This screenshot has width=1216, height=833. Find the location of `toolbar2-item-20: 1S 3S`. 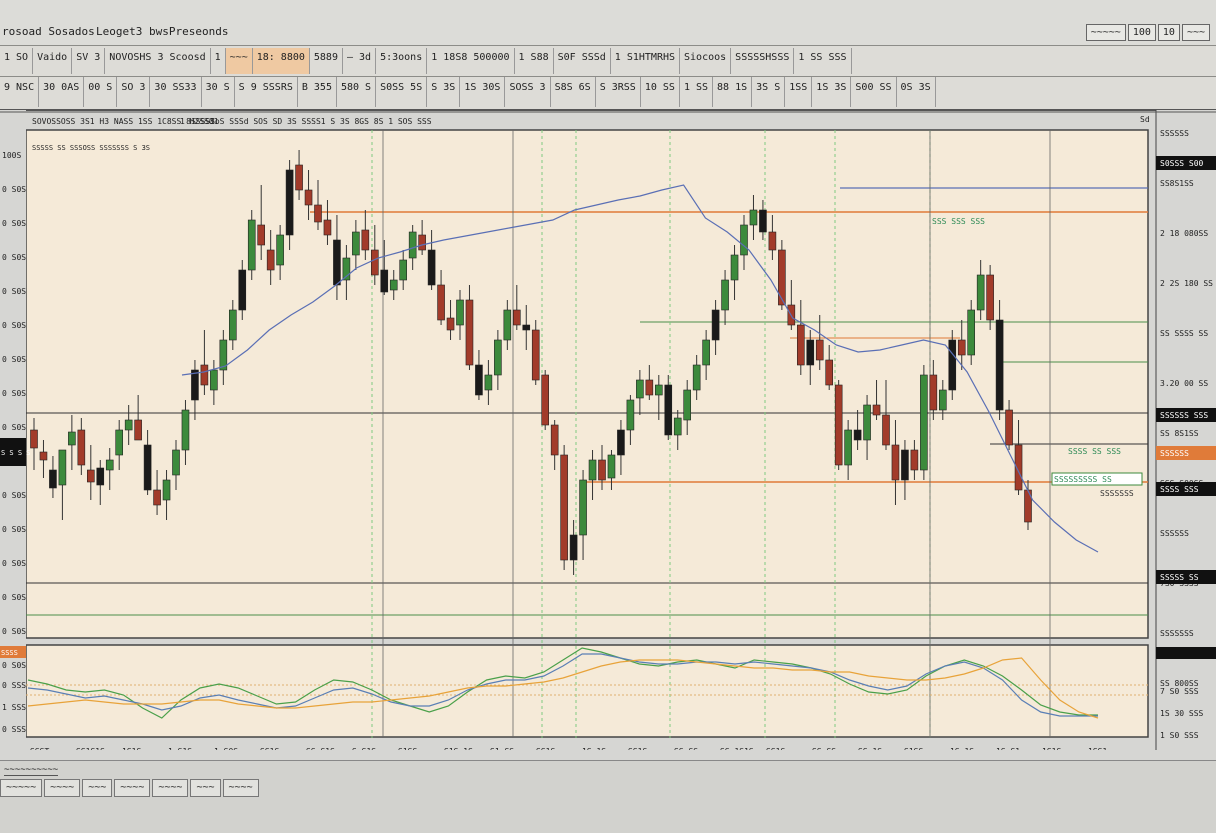

toolbar2-item-20: 1S 3S is located at coordinates (832, 92).